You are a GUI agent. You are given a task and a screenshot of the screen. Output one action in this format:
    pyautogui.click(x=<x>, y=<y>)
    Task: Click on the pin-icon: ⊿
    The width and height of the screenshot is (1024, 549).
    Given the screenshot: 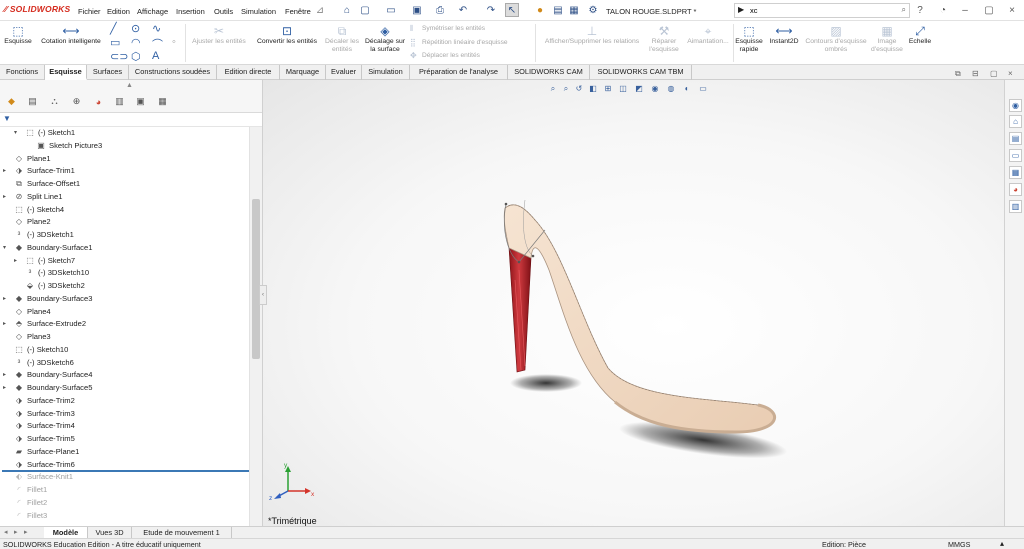 What is the action you would take?
    pyautogui.click(x=320, y=10)
    